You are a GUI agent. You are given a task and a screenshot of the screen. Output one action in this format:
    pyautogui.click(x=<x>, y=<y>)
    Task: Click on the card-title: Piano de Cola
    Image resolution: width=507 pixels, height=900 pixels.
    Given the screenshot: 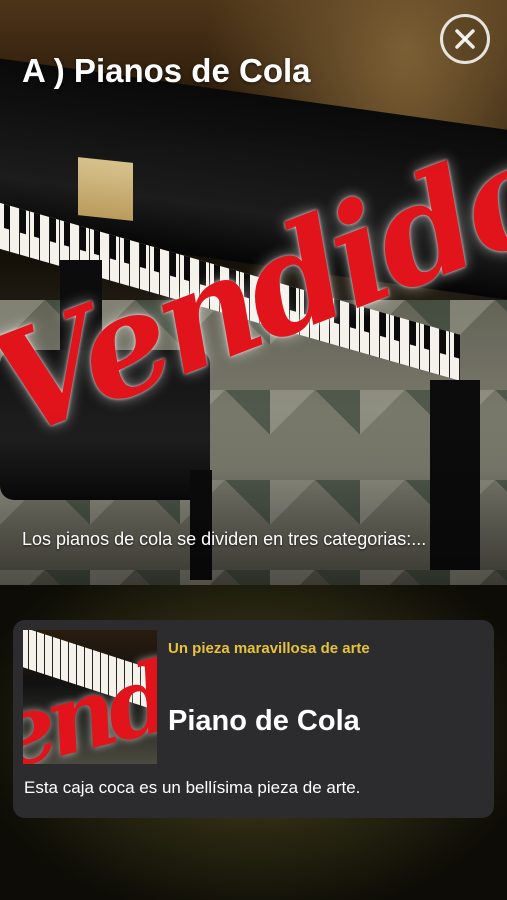 What is the action you would take?
    pyautogui.click(x=264, y=721)
    